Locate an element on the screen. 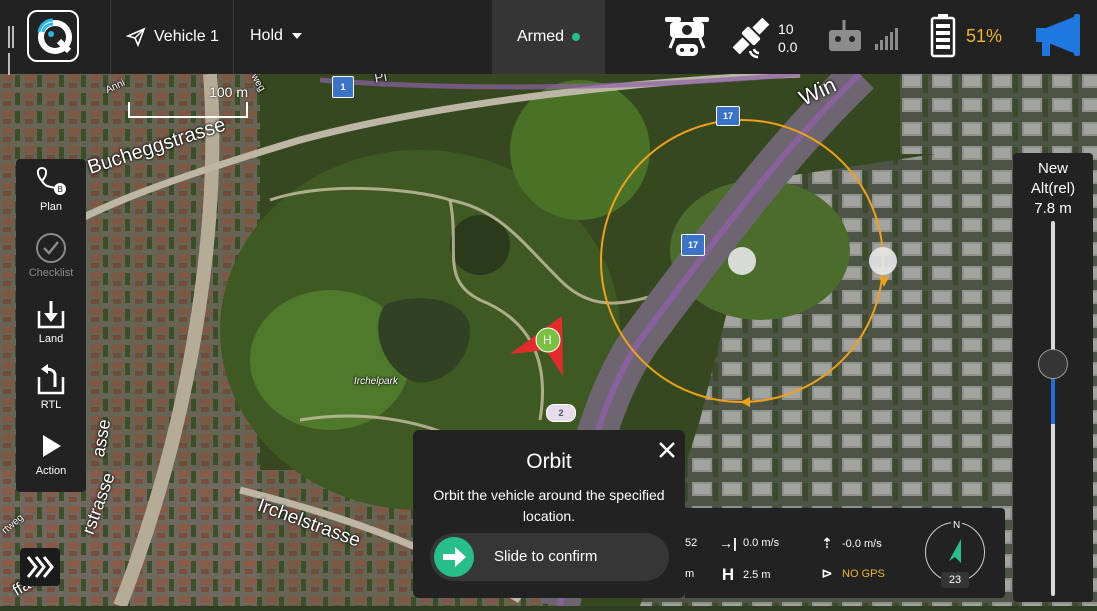  home-distance-icon: H is located at coordinates (728, 574).